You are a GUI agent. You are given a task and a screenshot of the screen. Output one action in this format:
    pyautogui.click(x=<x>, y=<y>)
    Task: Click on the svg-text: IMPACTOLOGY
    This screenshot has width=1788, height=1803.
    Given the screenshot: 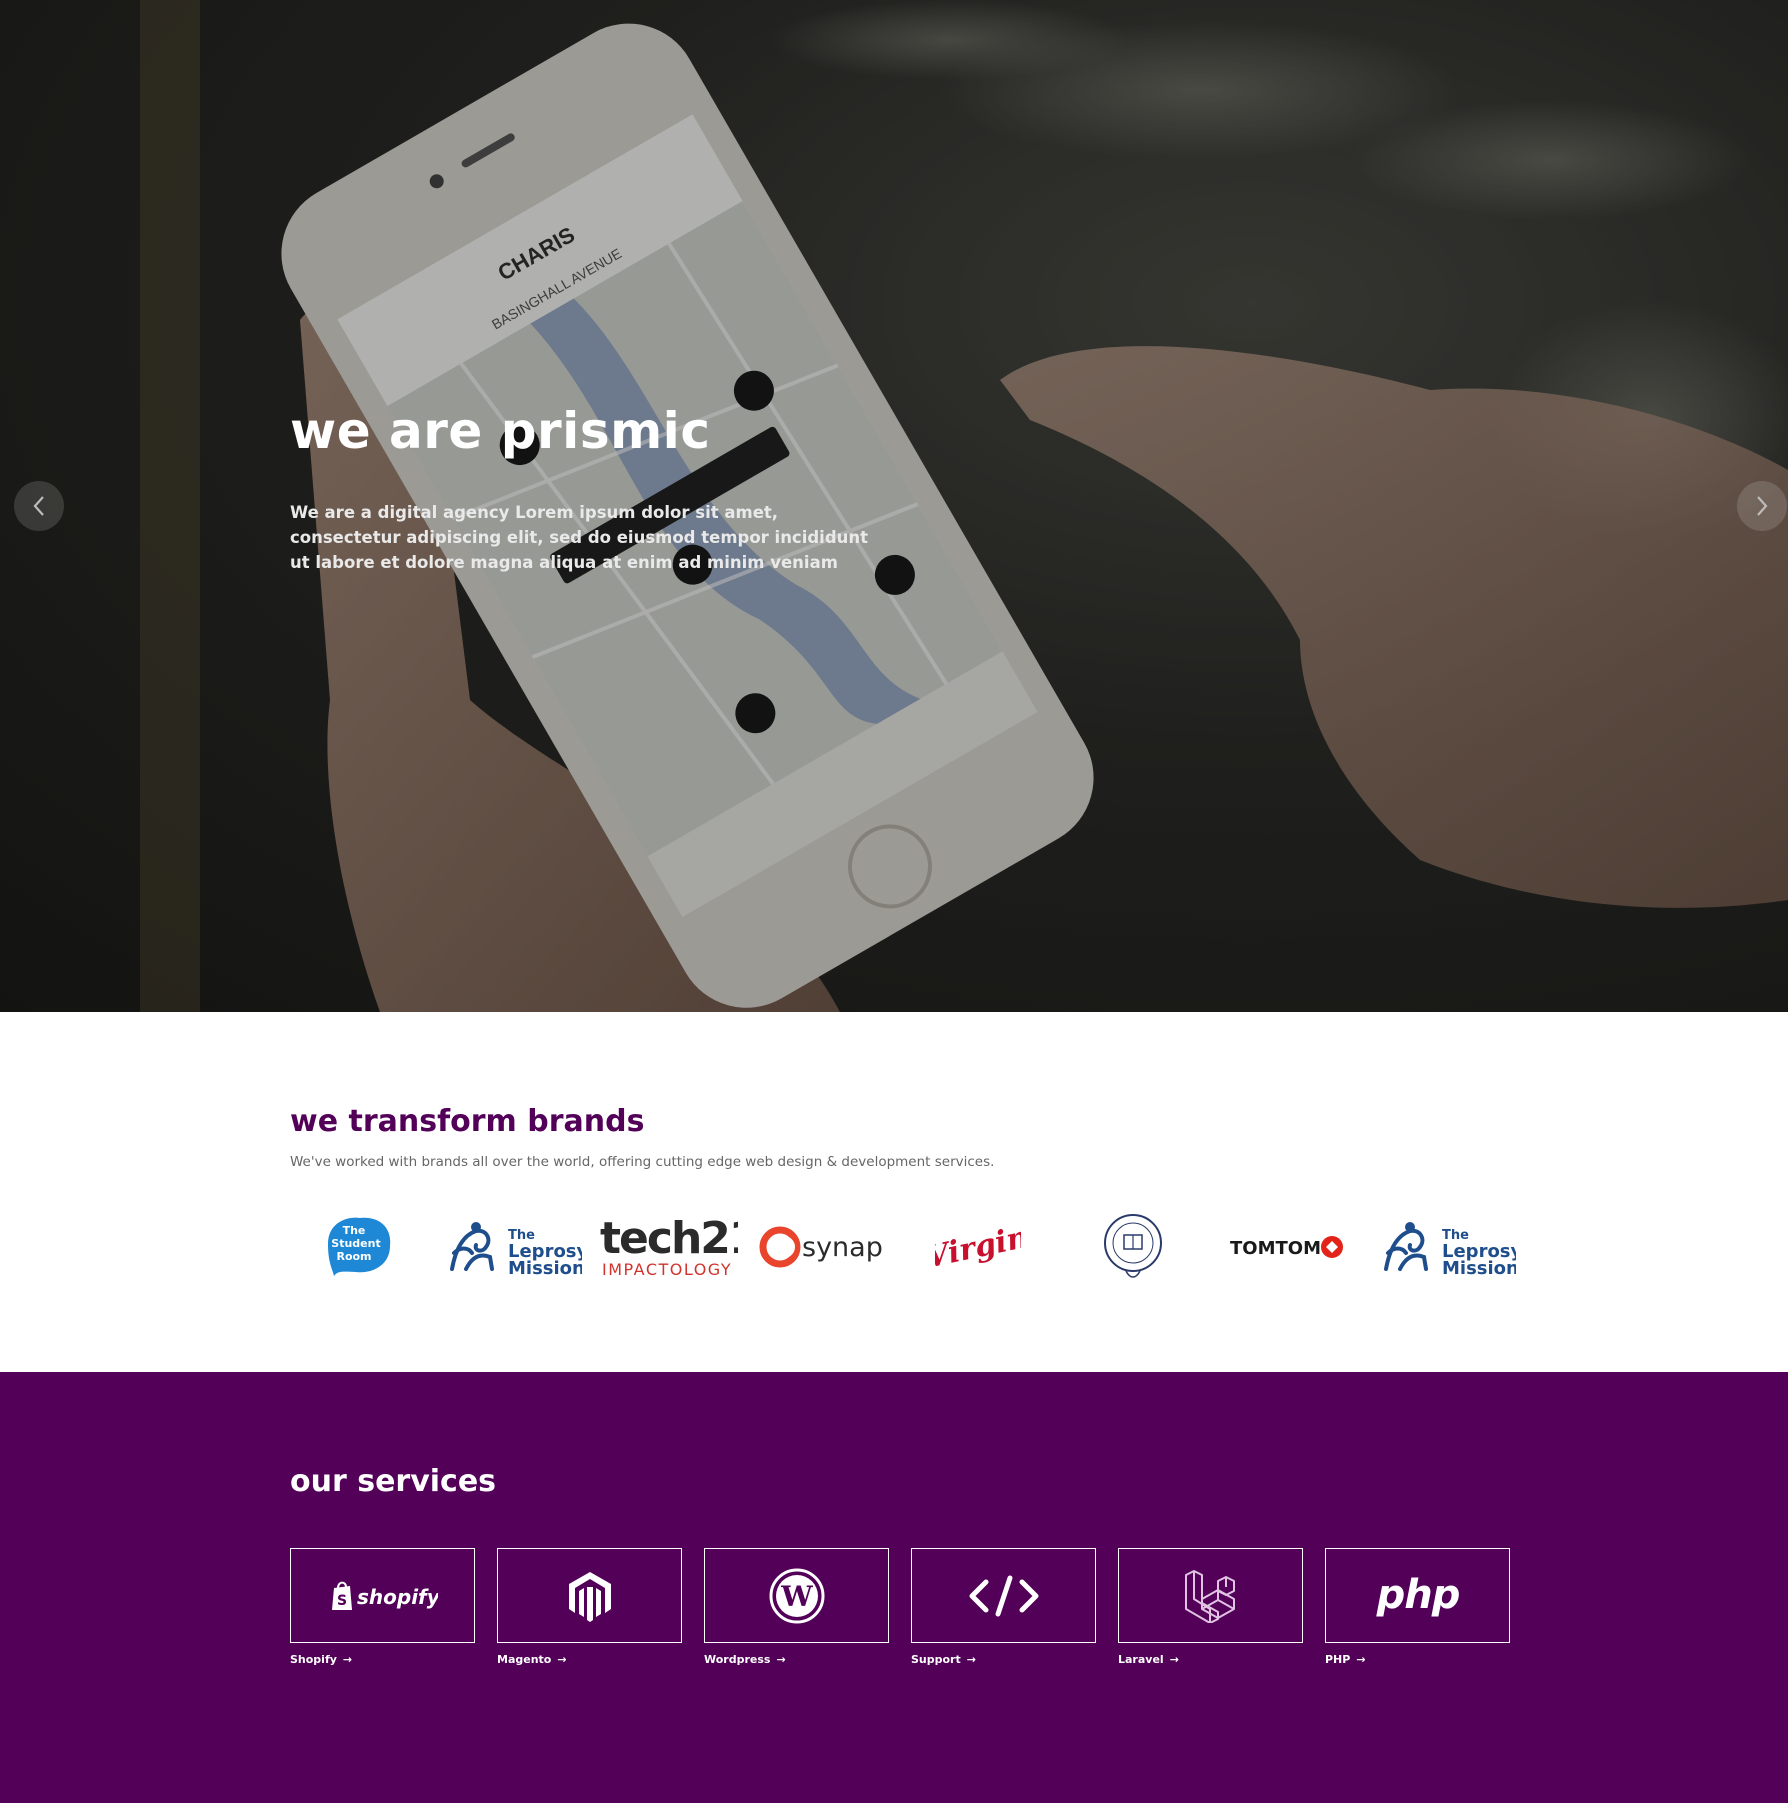 What is the action you would take?
    pyautogui.click(x=667, y=1269)
    